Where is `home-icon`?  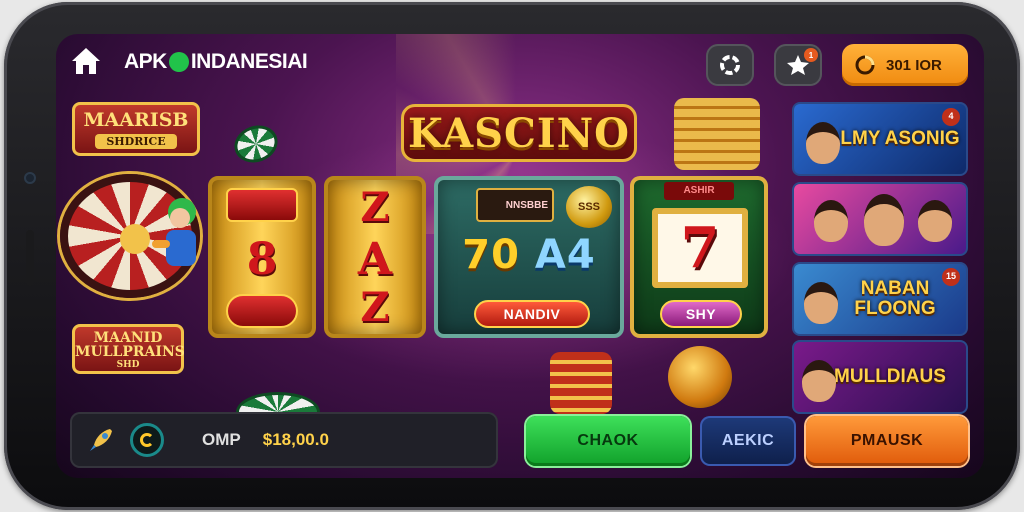
home-icon is located at coordinates (86, 61).